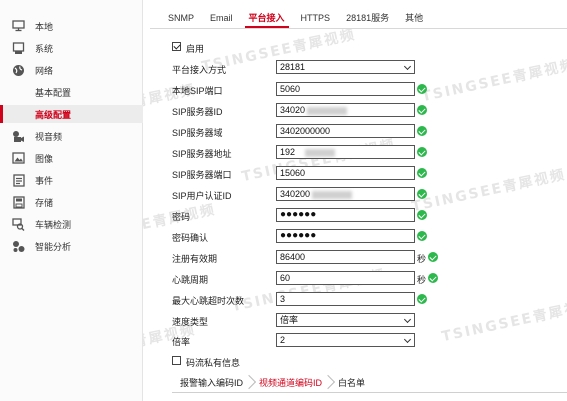 The image size is (567, 401). Describe the element at coordinates (195, 49) in the screenshot. I see `enable-label: 启用` at that location.